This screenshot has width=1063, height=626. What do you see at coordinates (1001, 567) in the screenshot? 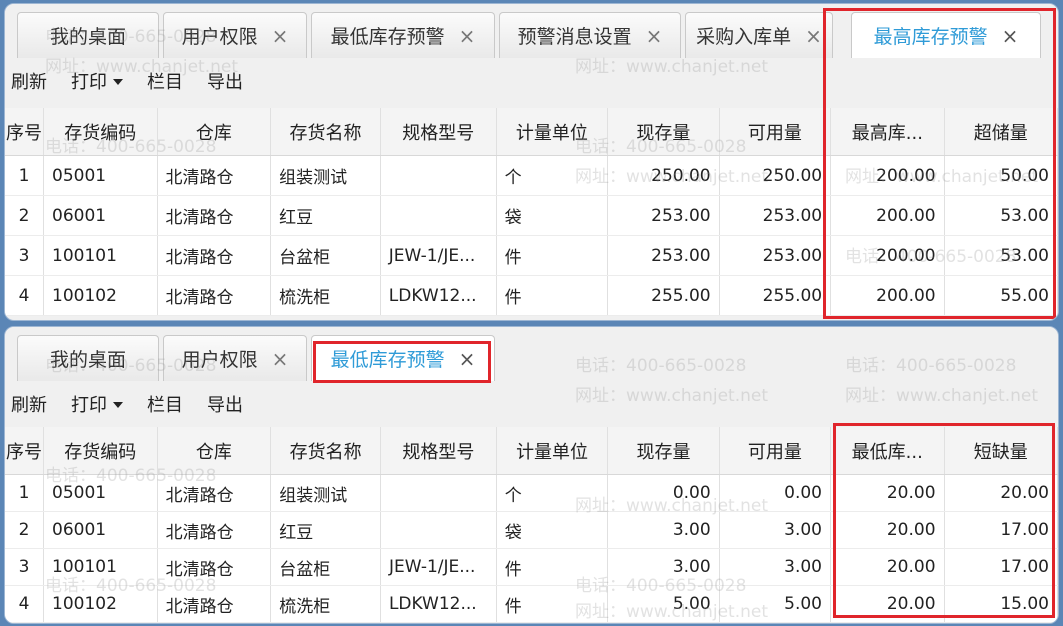
I see `cell: 17.00` at bounding box center [1001, 567].